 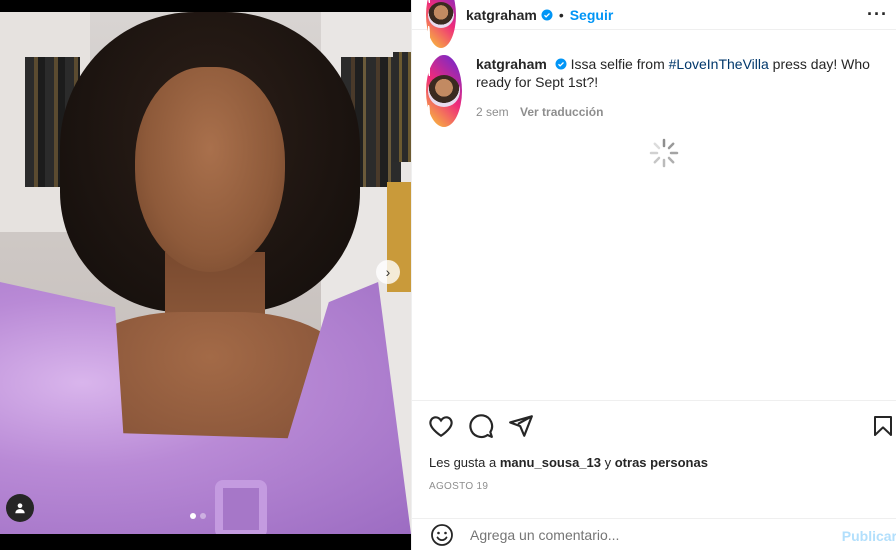 What do you see at coordinates (654, 425) in the screenshot?
I see `action-bar` at bounding box center [654, 425].